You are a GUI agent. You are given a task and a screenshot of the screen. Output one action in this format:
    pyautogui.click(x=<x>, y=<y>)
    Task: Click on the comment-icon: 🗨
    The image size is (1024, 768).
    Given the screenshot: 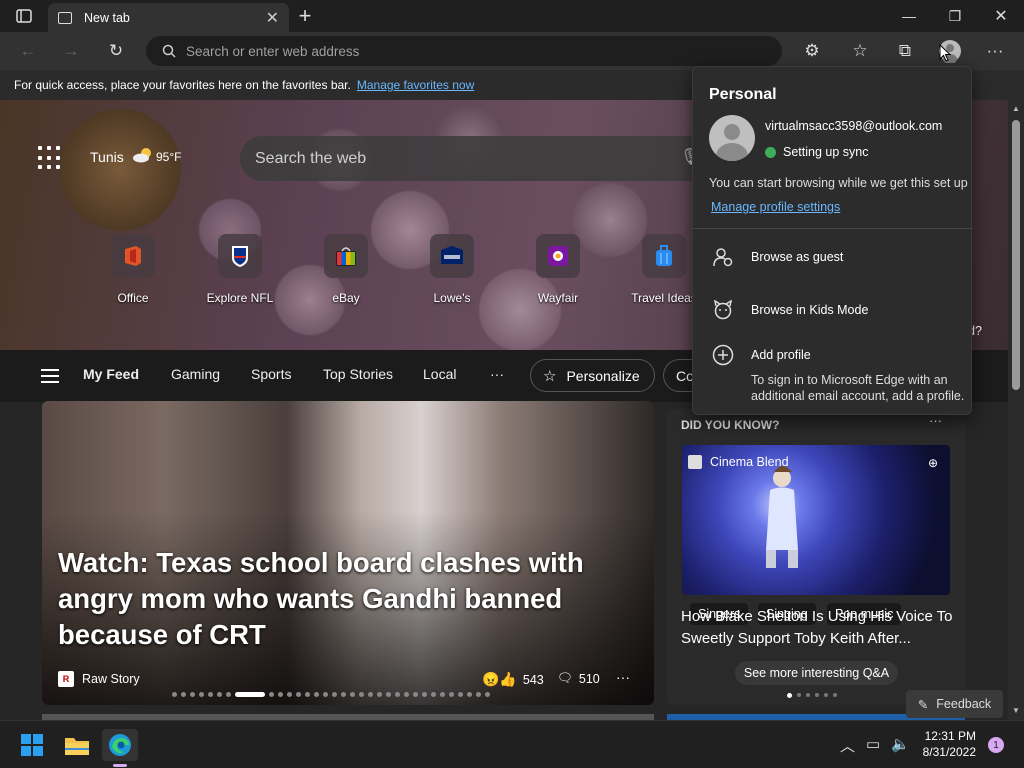 What is the action you would take?
    pyautogui.click(x=565, y=678)
    